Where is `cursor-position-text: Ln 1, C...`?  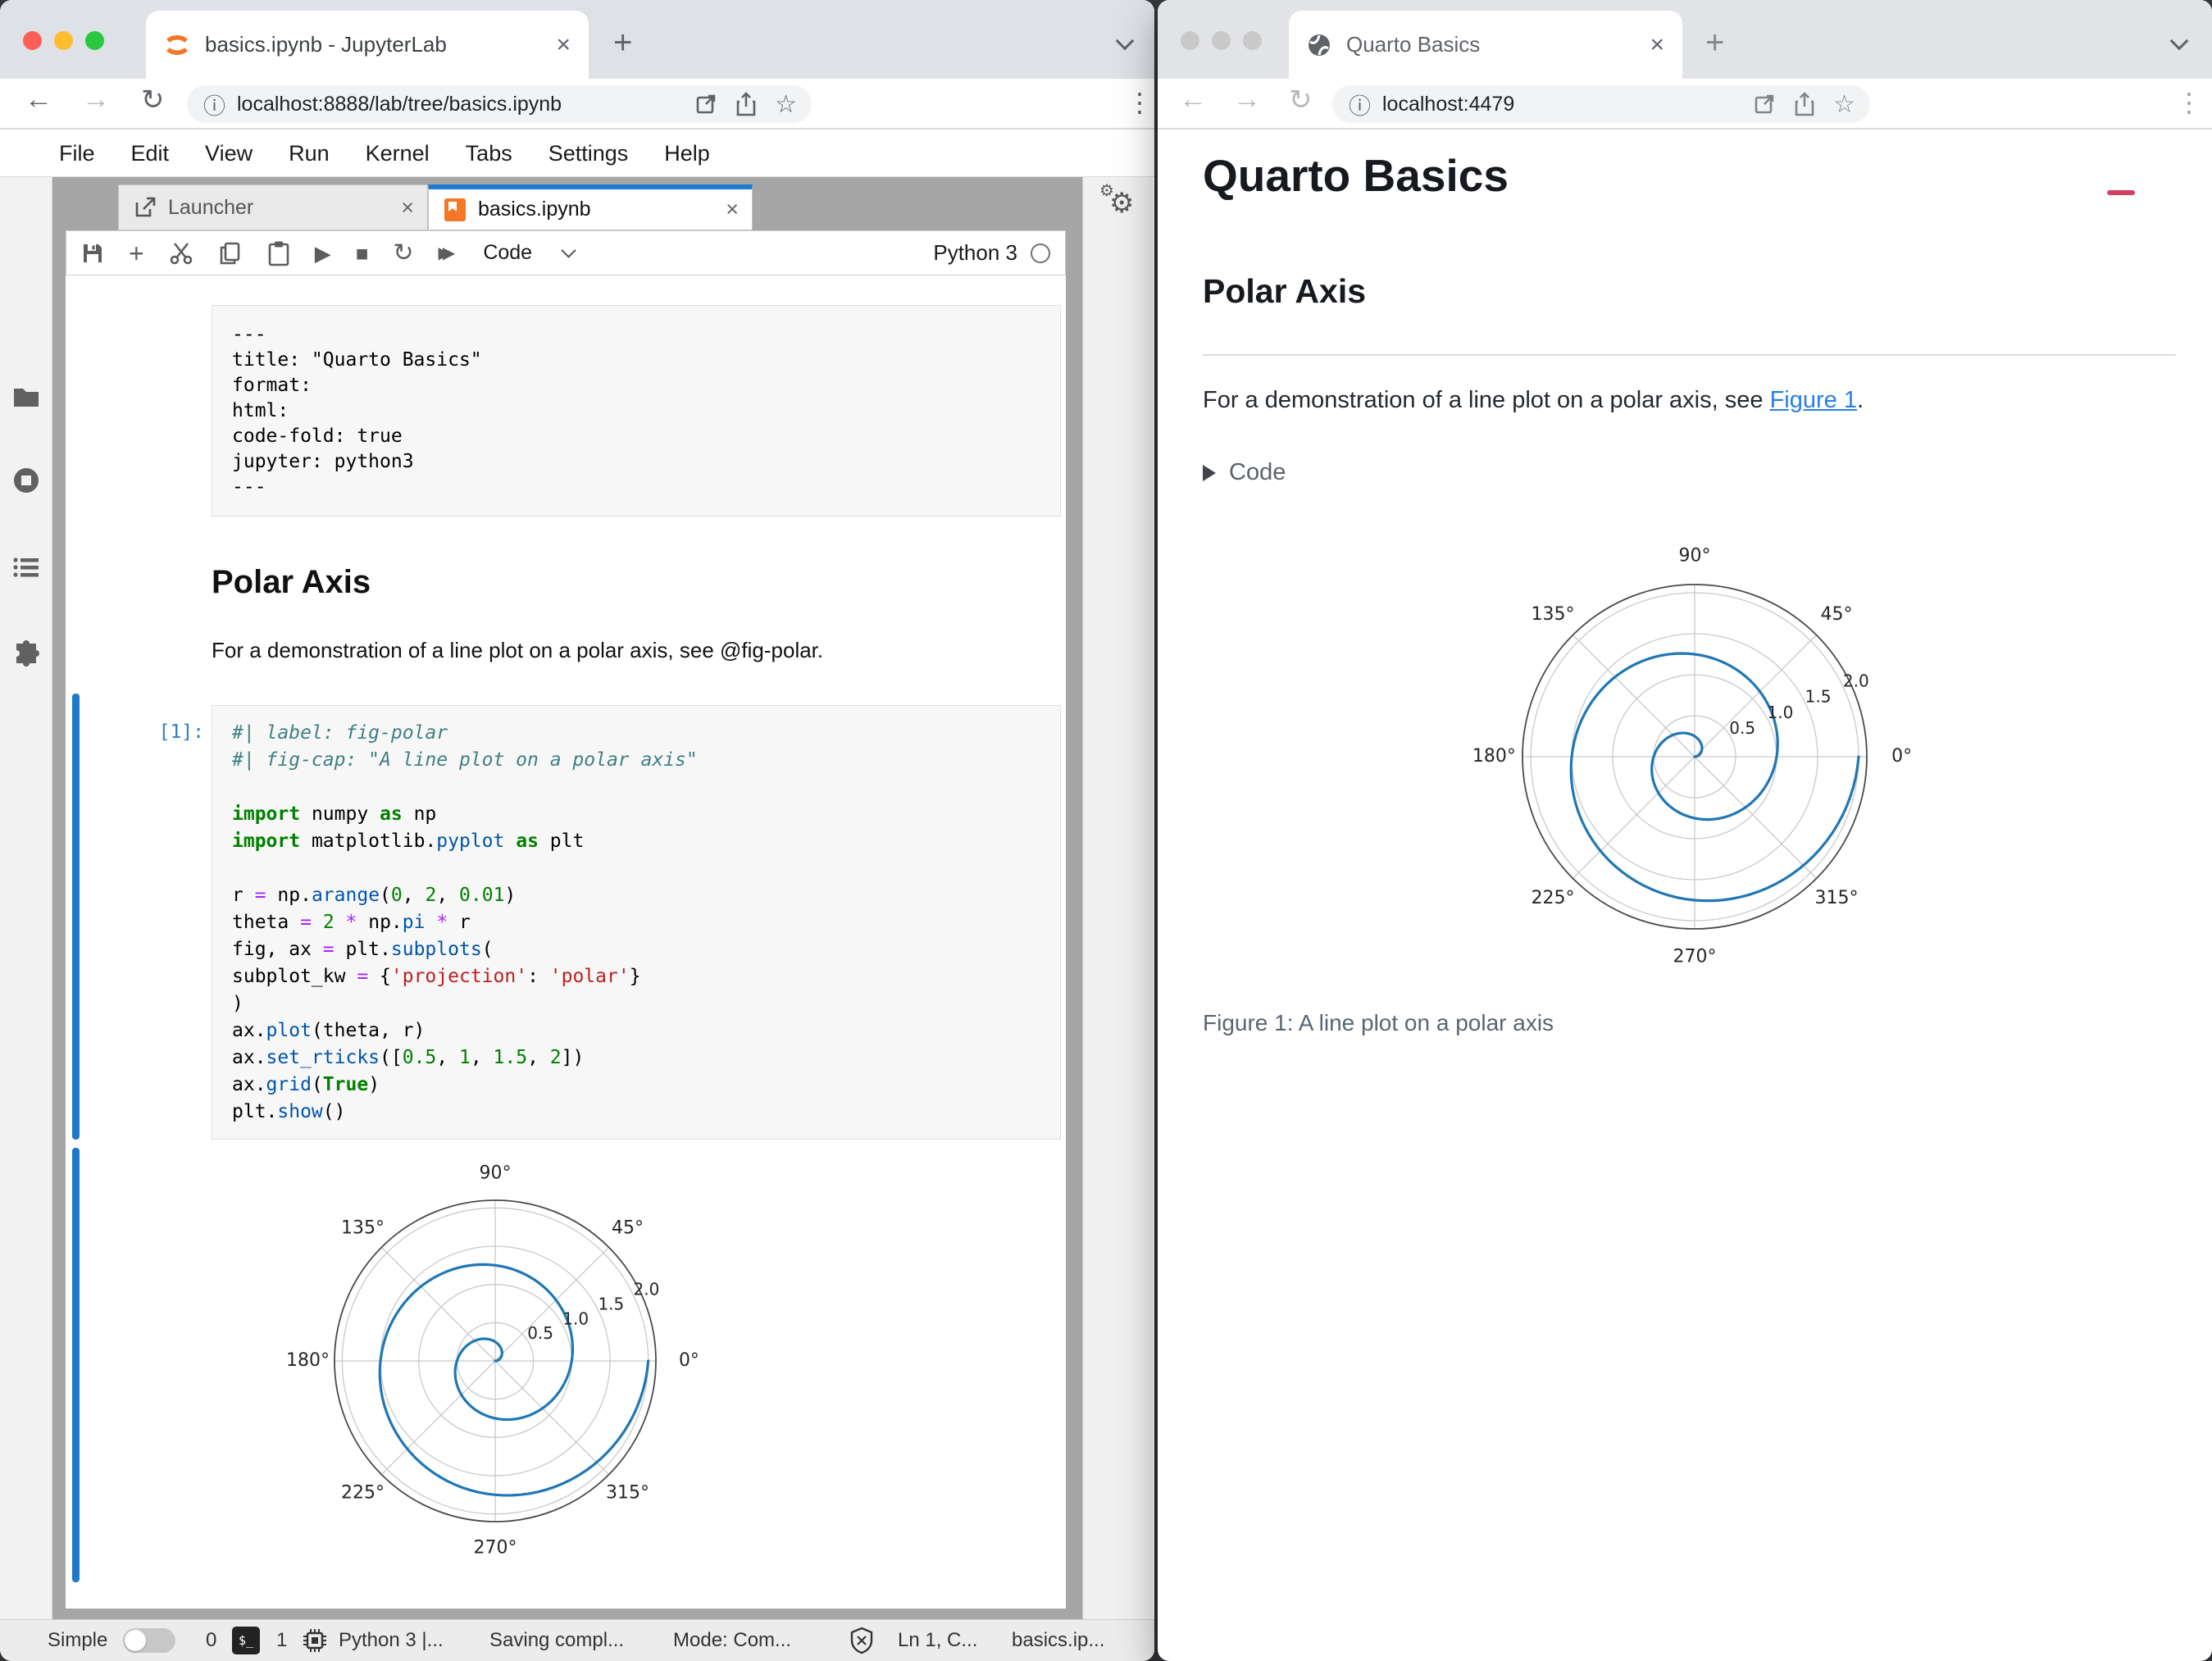 cursor-position-text: Ln 1, C... is located at coordinates (938, 1640).